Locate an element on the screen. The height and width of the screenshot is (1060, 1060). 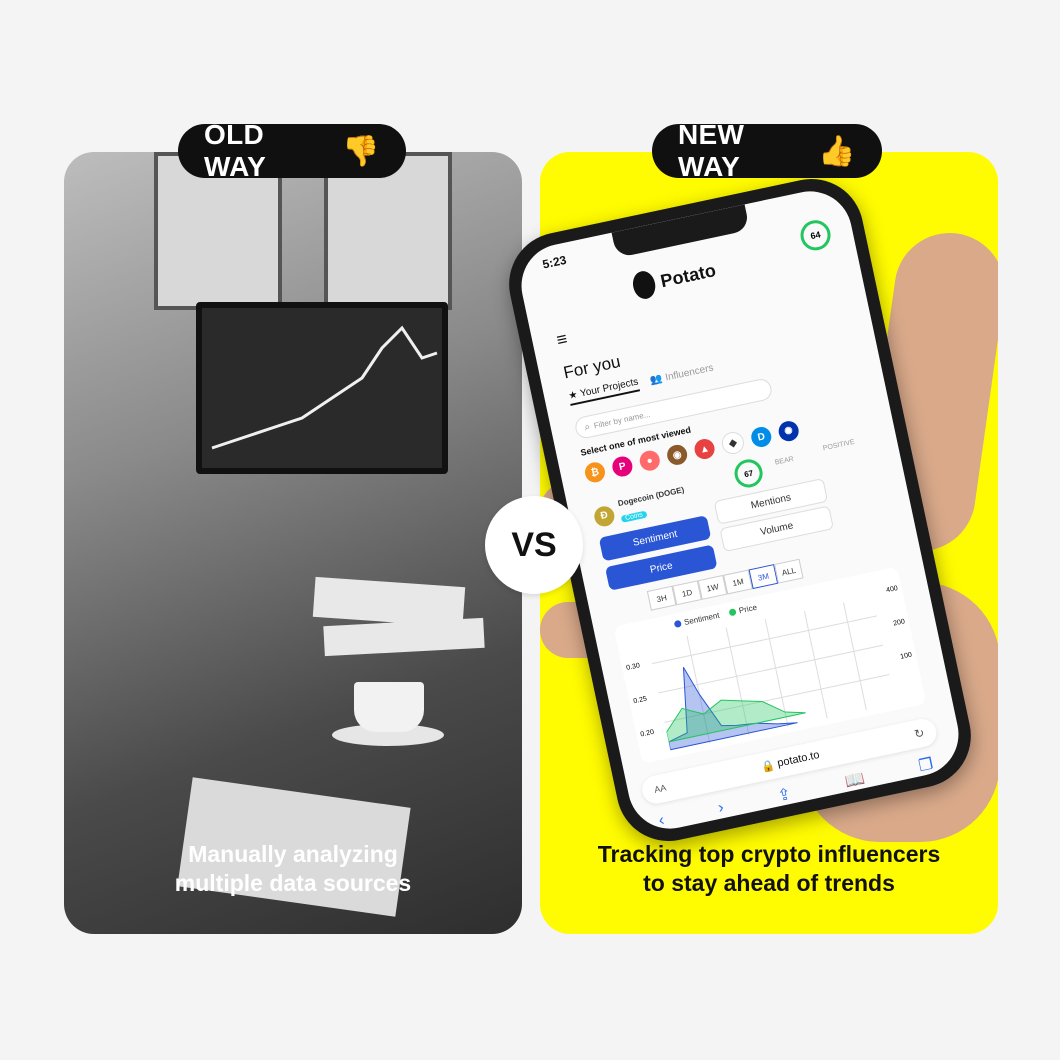
url-display: 🔒 potato.to is located at coordinates (790, 761).